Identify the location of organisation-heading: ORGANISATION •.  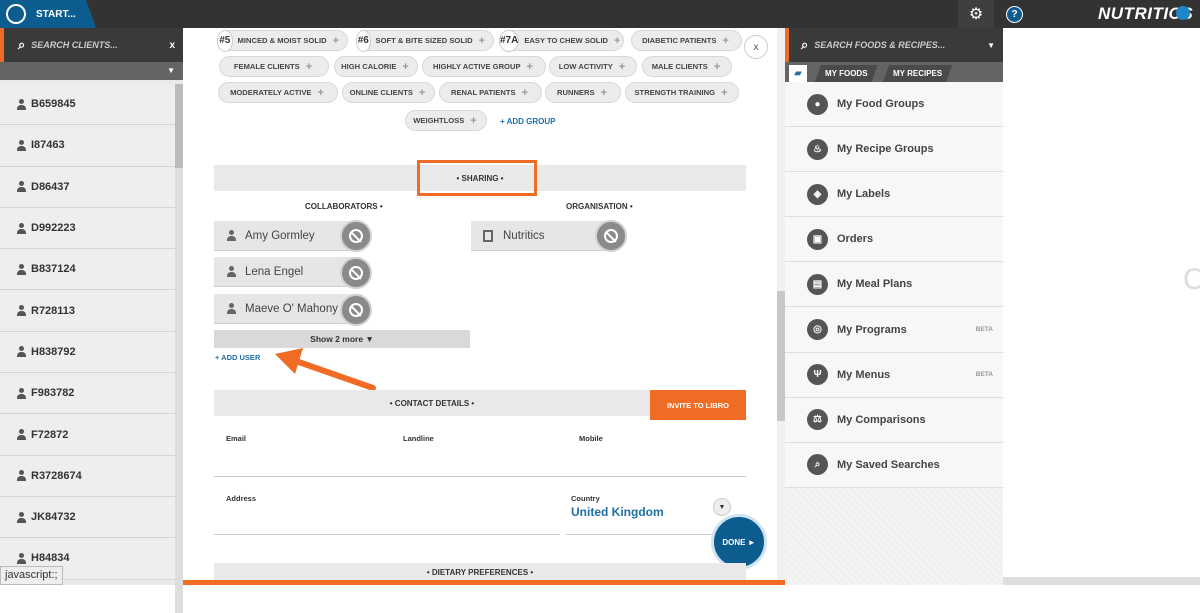
(599, 206).